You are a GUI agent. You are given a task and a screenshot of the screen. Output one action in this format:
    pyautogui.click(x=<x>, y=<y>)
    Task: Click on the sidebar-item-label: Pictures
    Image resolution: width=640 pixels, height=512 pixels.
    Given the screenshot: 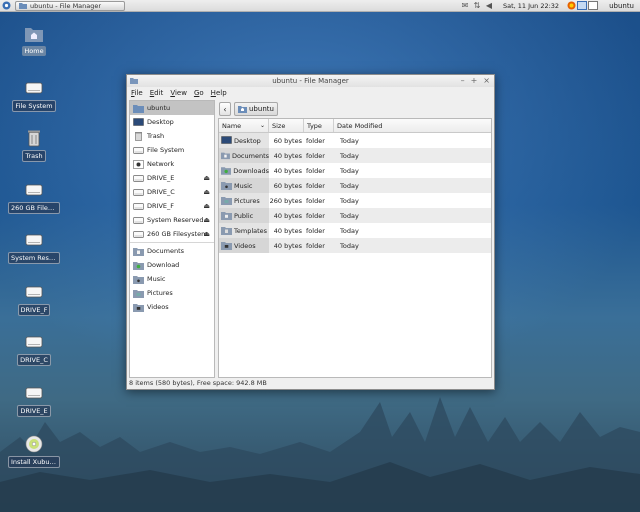 What is the action you would take?
    pyautogui.click(x=160, y=293)
    